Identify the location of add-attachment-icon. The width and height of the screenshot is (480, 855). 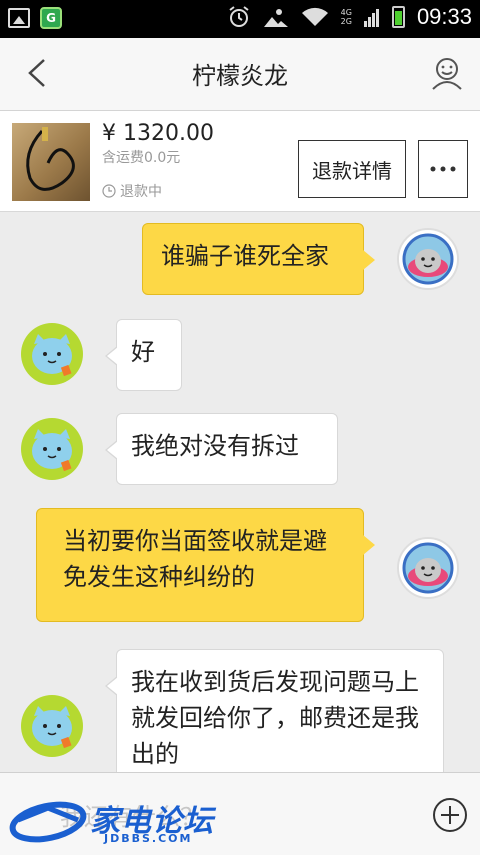
(450, 815).